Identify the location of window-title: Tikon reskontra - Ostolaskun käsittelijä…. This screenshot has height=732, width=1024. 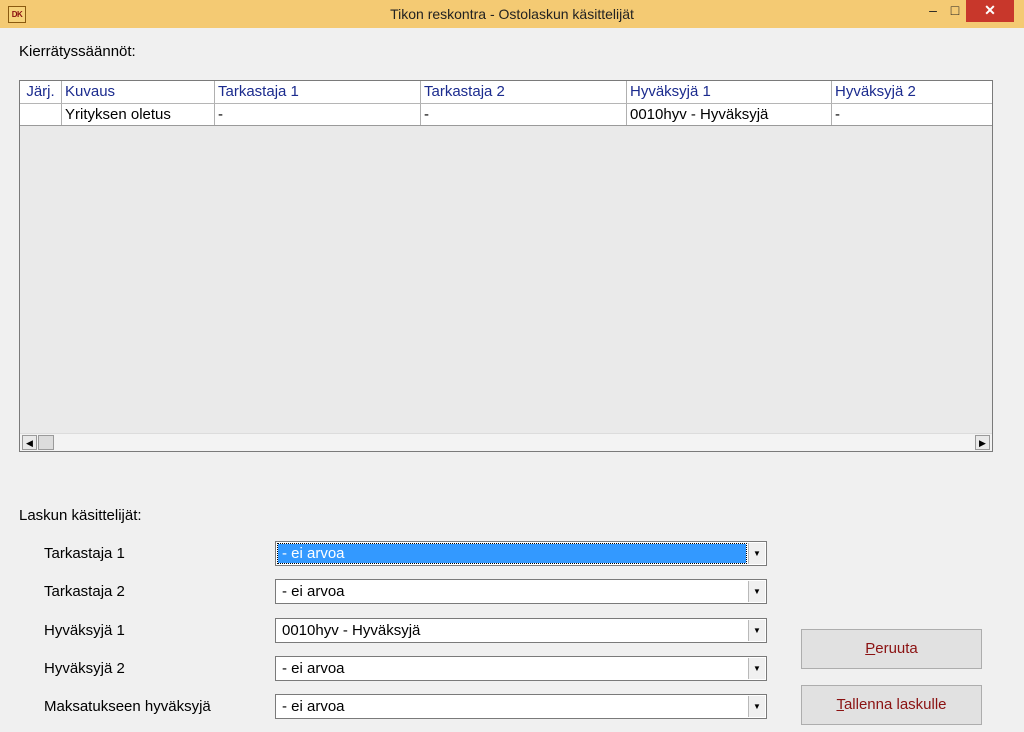
(512, 14).